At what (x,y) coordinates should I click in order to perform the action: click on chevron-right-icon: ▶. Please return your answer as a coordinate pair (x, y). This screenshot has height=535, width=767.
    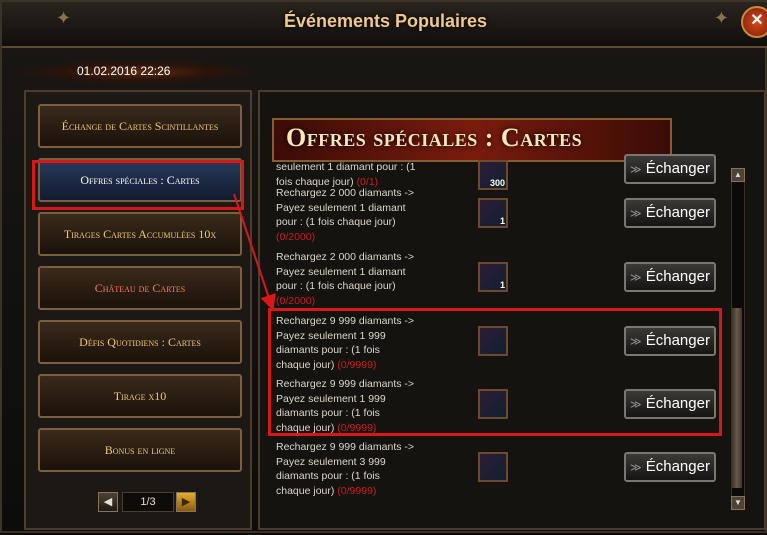
    Looking at the image, I should click on (186, 502).